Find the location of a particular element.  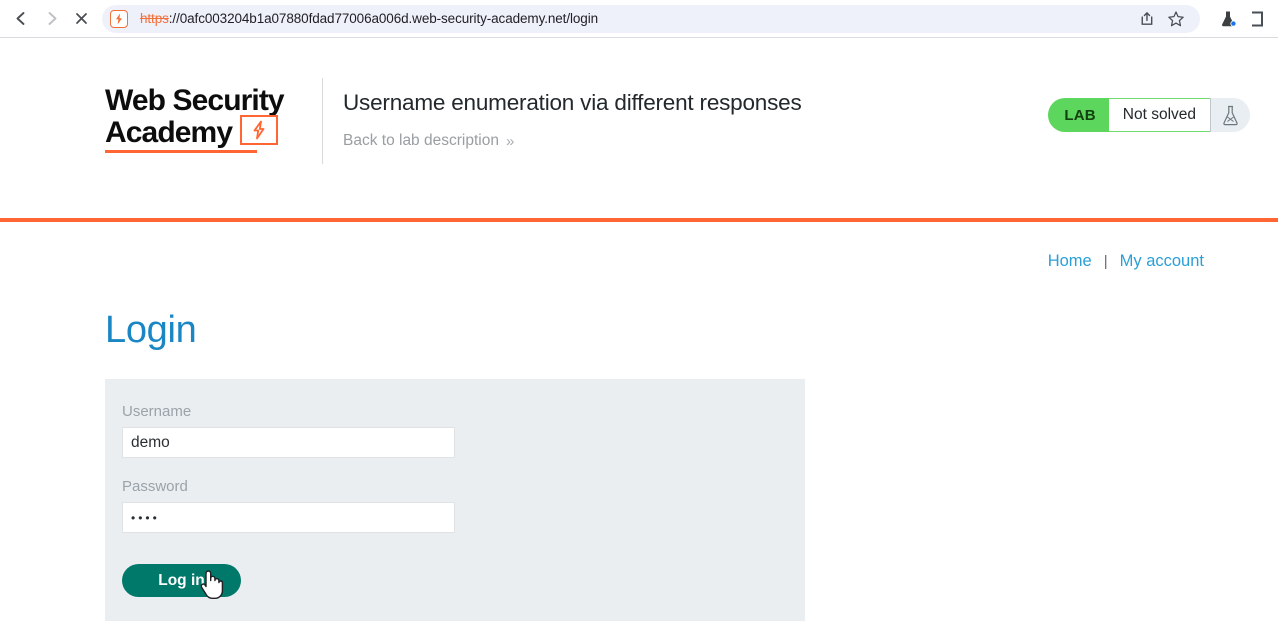

forward-arrow-icon is located at coordinates (51, 18).